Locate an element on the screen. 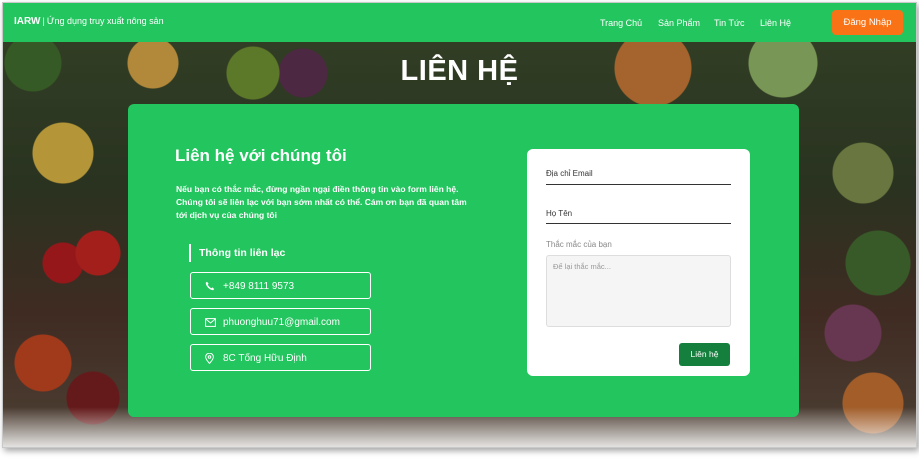 The image size is (919, 462). brand-tagline: Ứng dụng truy xuất nông sản is located at coordinates (105, 21).